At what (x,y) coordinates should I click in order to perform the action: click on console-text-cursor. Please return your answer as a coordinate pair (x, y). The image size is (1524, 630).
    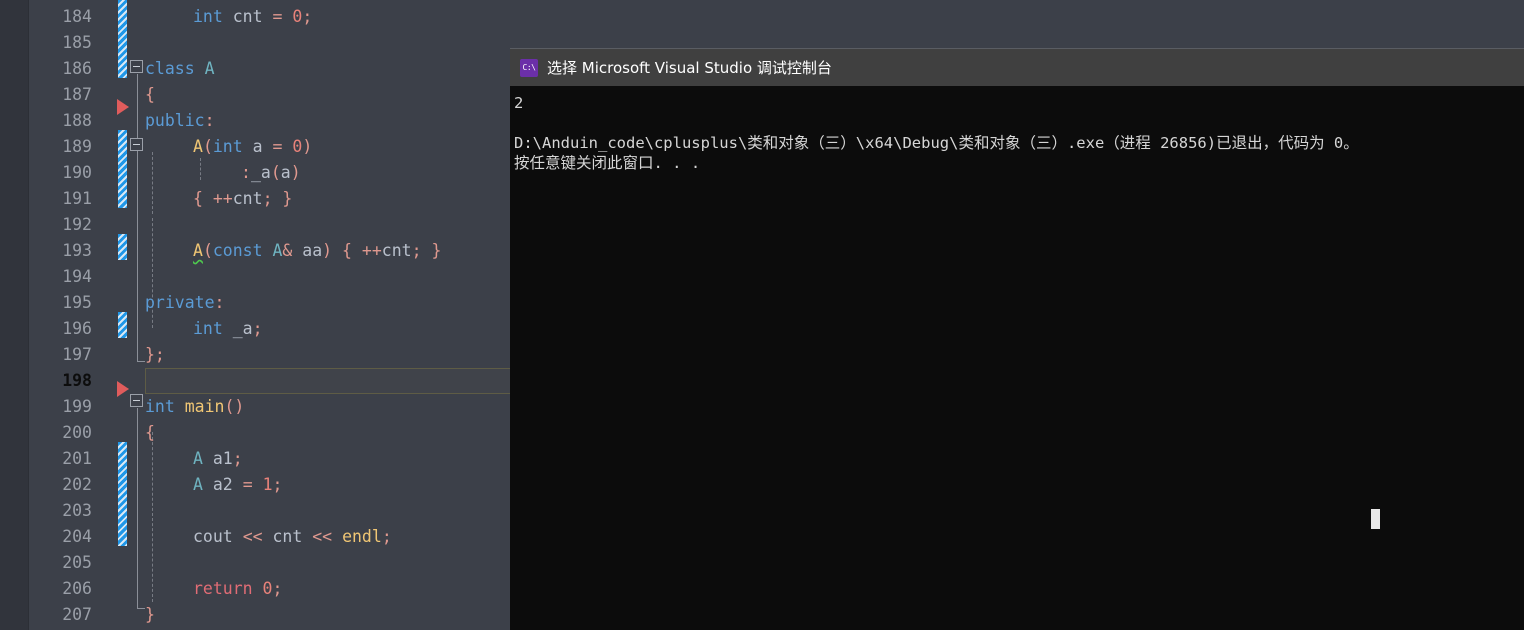
    Looking at the image, I should click on (1375, 519).